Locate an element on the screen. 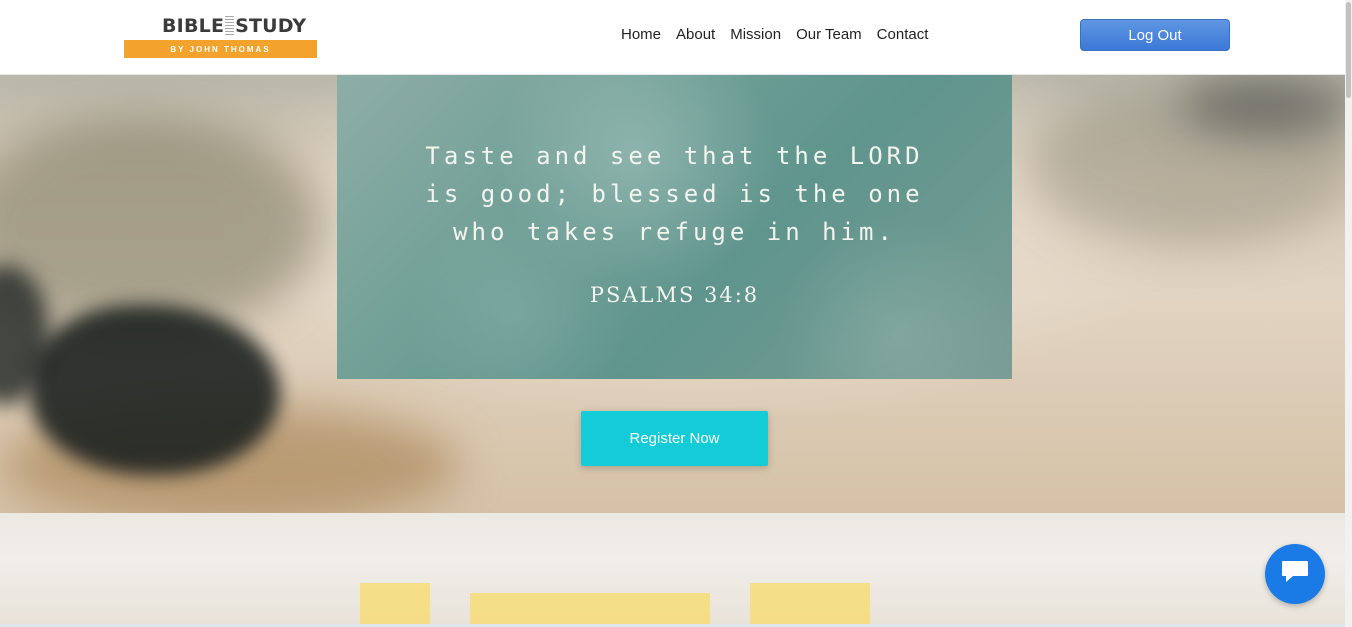 The image size is (1352, 627). chat-bubble-icon is located at coordinates (1295, 574).